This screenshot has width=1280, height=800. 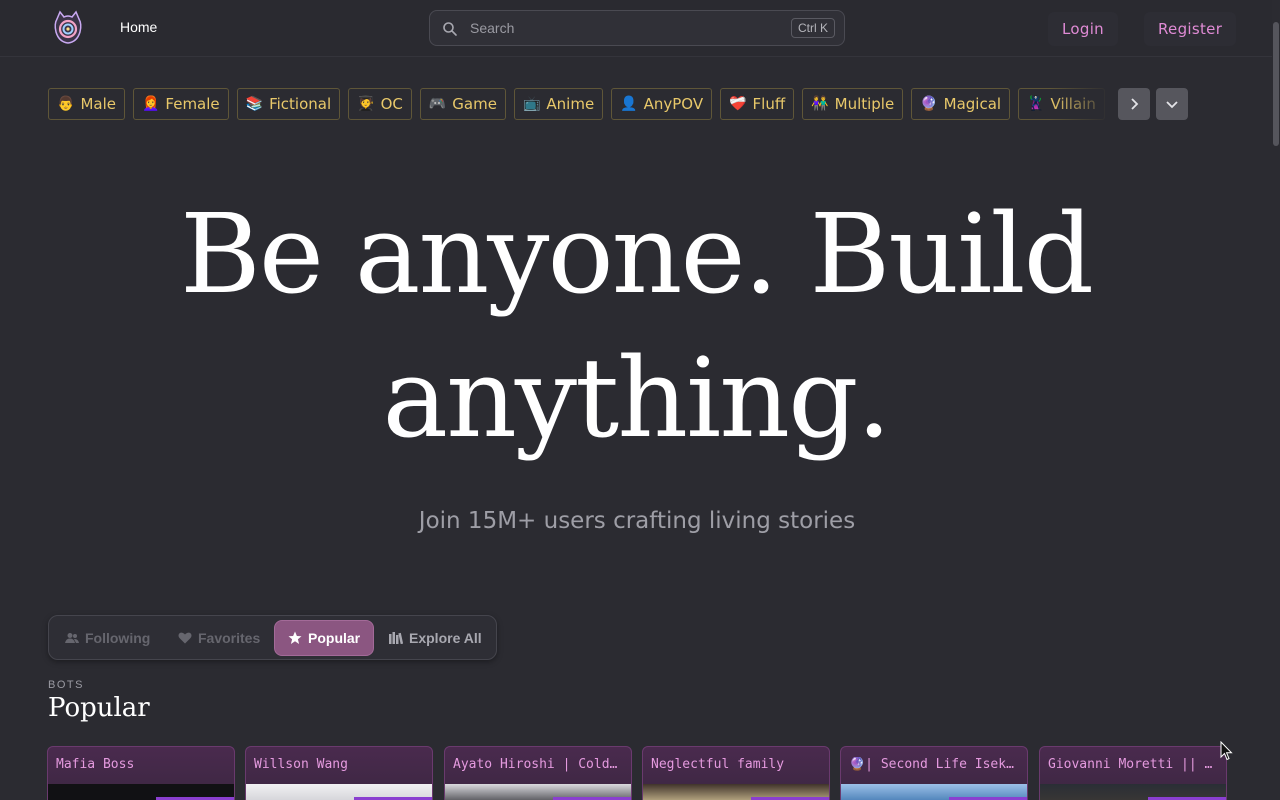 What do you see at coordinates (1134, 764) in the screenshot?
I see `bot-card-title: Giovanni Moretti || Single Dad` at bounding box center [1134, 764].